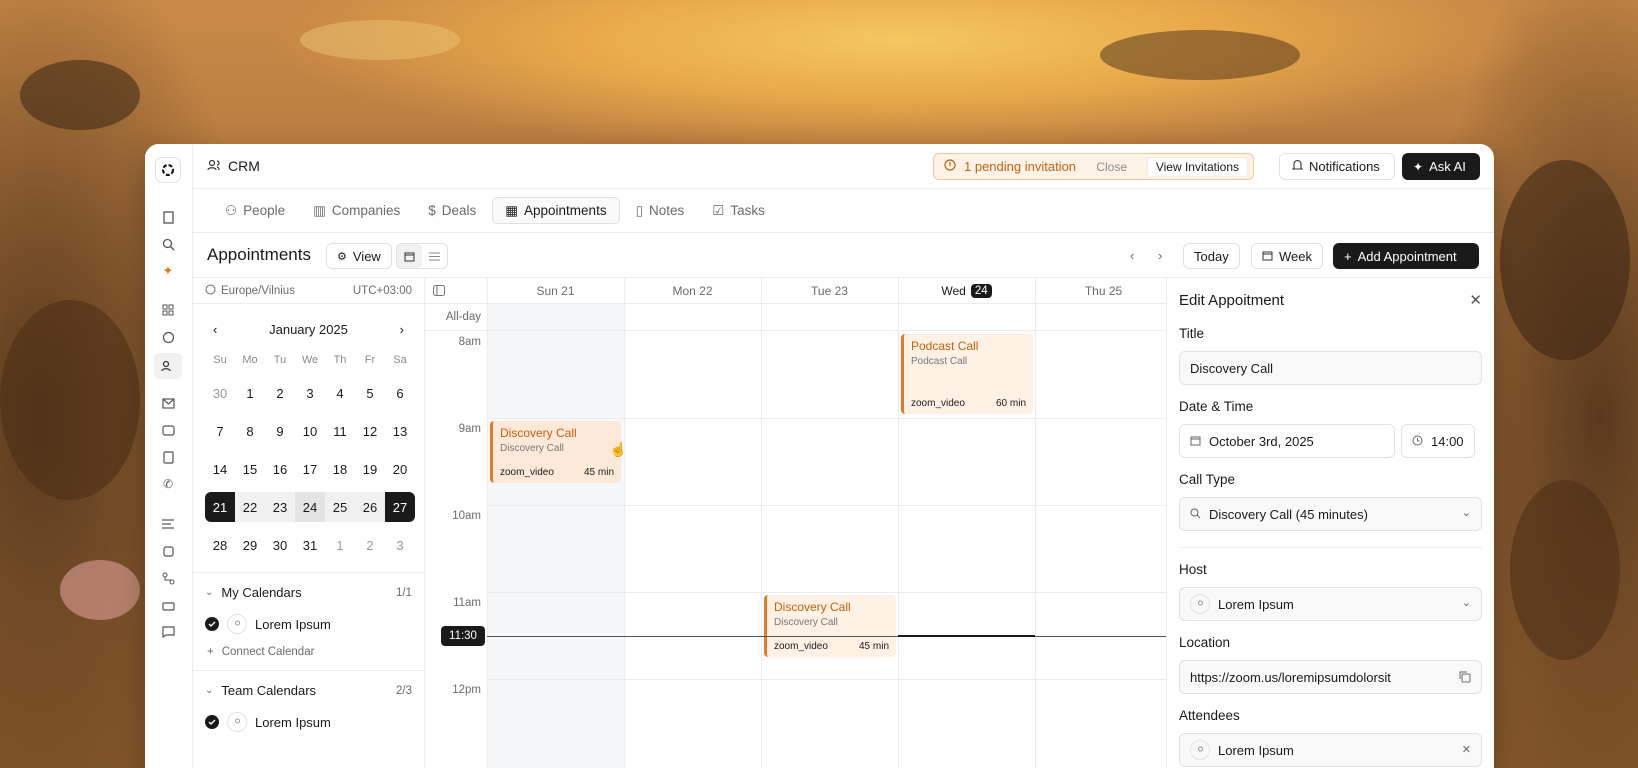 This screenshot has height=768, width=1638. I want to click on mini-calendar-day: 27, so click(400, 507).